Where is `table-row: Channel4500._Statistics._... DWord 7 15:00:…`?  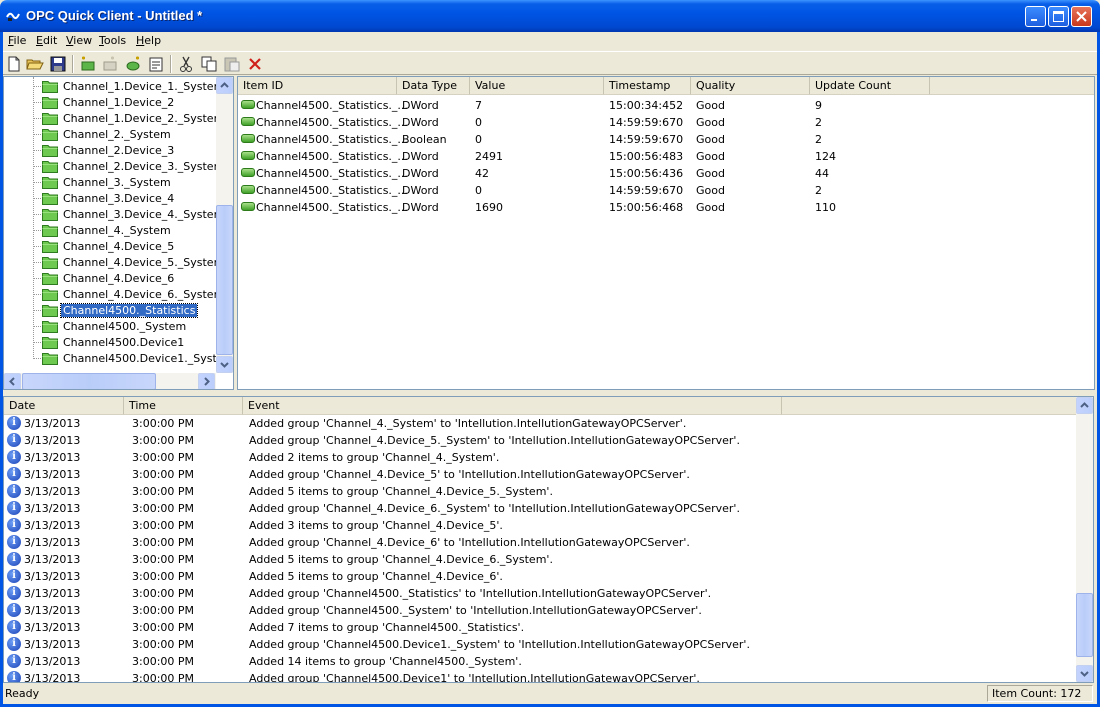 table-row: Channel4500._Statistics._... DWord 7 15:00:… is located at coordinates (666, 105).